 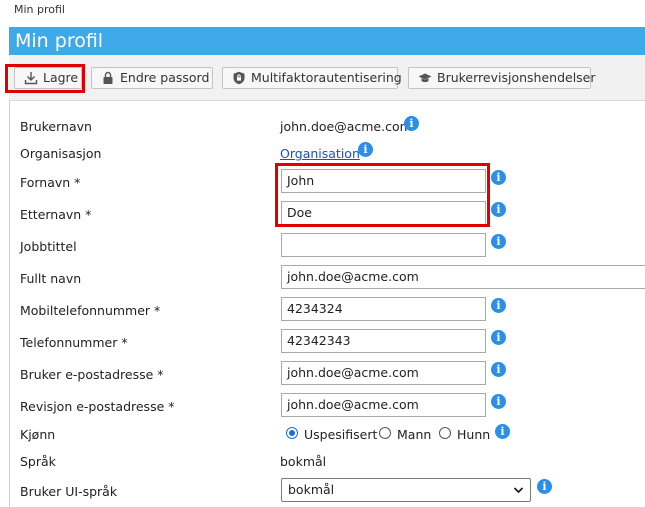 What do you see at coordinates (327, 41) in the screenshot?
I see `page-title: Min profil` at bounding box center [327, 41].